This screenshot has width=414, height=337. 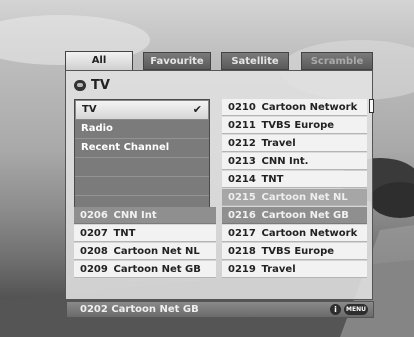 What do you see at coordinates (94, 269) in the screenshot?
I see `channel-number: 0209` at bounding box center [94, 269].